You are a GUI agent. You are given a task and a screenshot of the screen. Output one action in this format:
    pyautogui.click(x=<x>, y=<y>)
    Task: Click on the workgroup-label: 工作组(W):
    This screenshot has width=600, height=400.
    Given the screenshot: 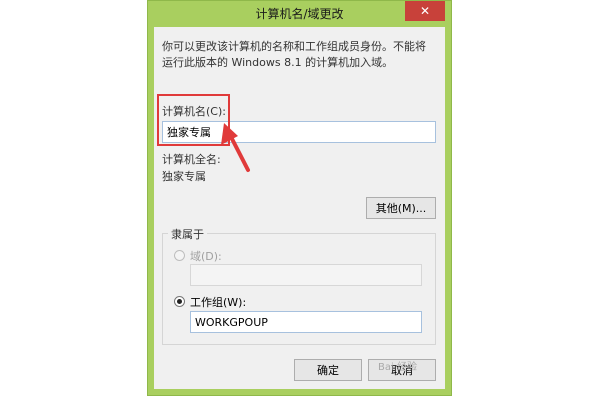 What is the action you would take?
    pyautogui.click(x=218, y=302)
    